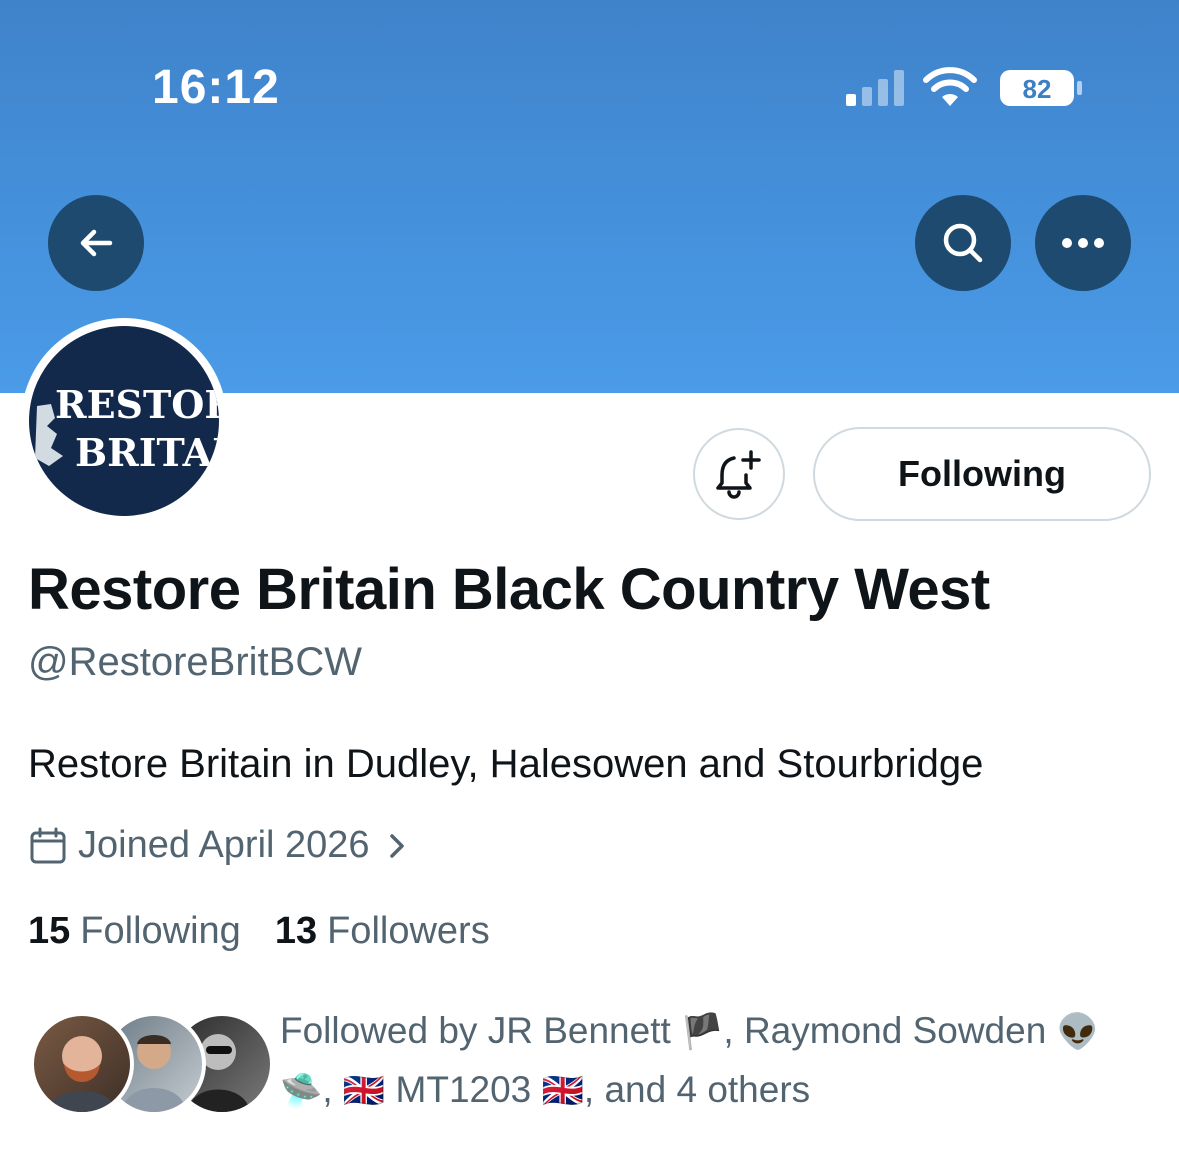  I want to click on arrow-left-icon, so click(96, 243).